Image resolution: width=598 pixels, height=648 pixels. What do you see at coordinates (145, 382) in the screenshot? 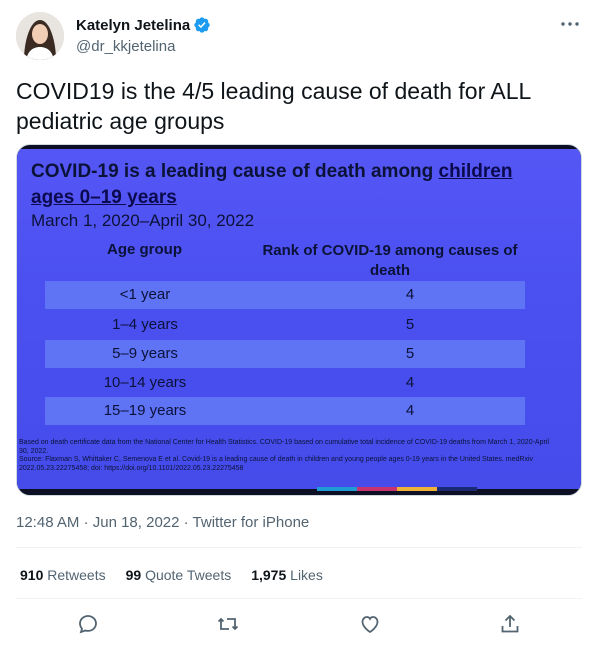
I see `cell-age: 10–14 years` at bounding box center [145, 382].